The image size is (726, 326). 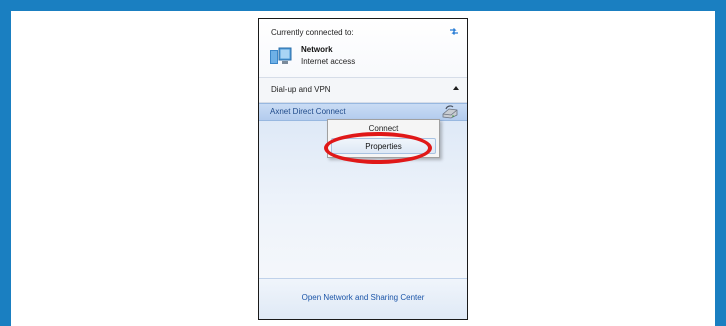 I want to click on highlight-circle, so click(x=378, y=148).